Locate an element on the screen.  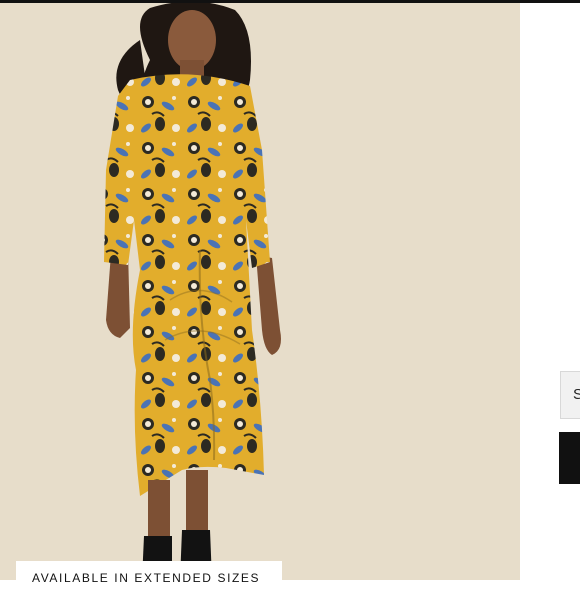
extended-sizes-badge: AVAILABLE IN EXTENDED SIZES is located at coordinates (149, 576).